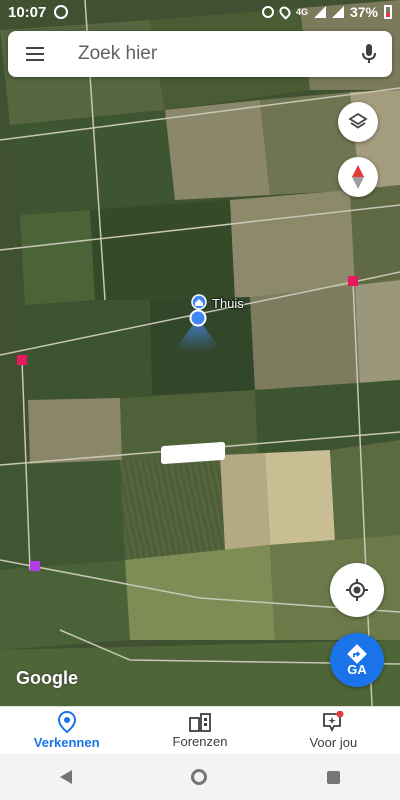 The height and width of the screenshot is (800, 400). I want to click on tab-commute: Forenzen, so click(199, 730).